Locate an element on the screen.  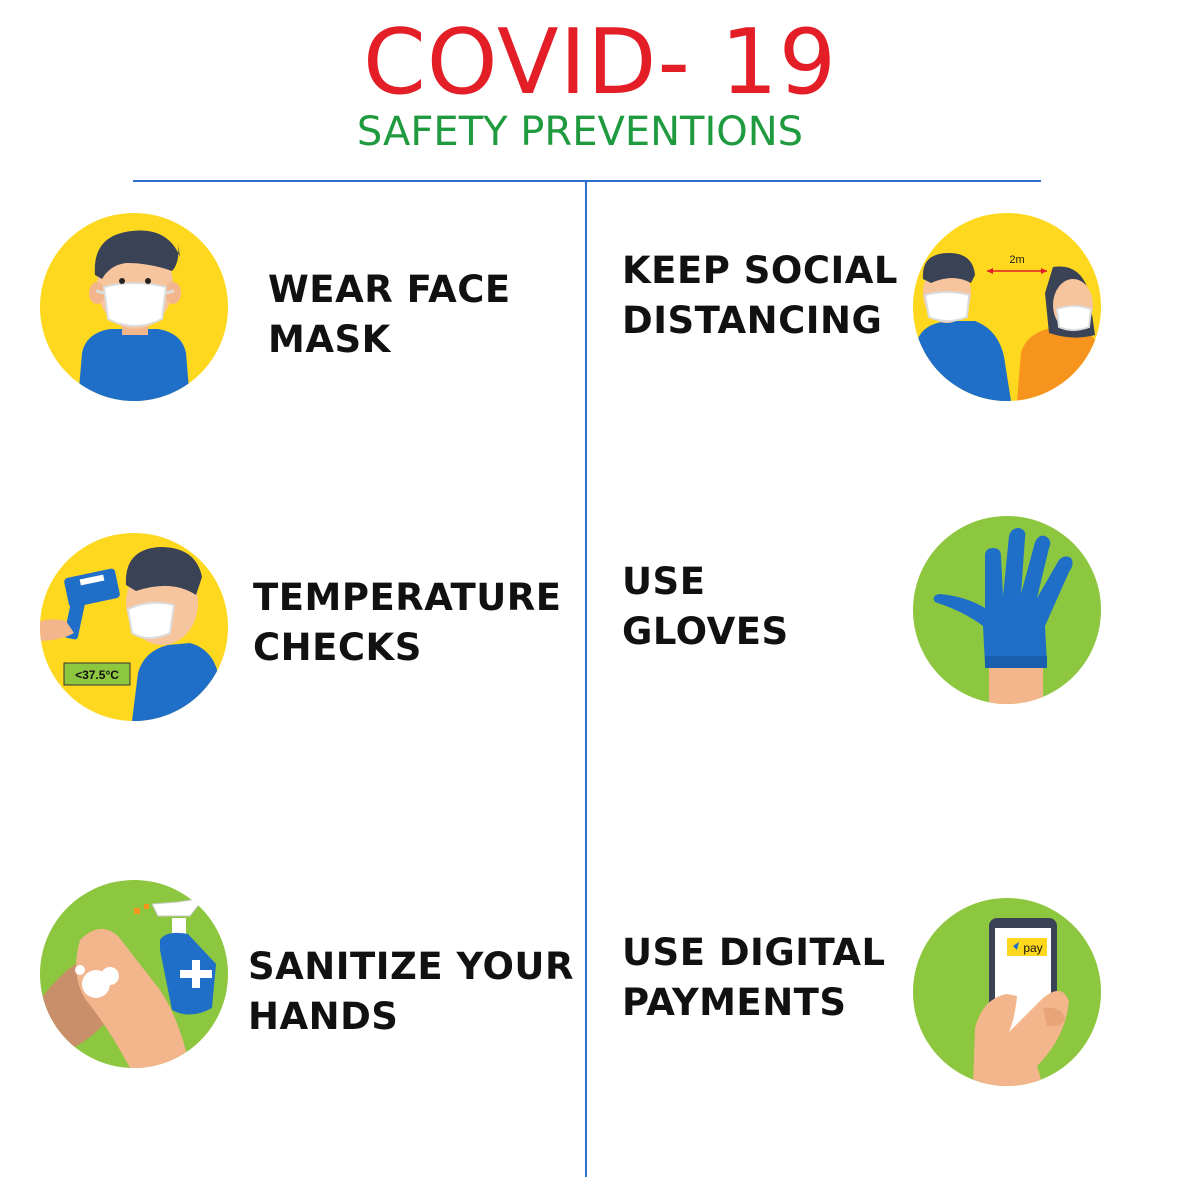
item-label-digital-payments: USE DIGITAL PAYMENTS is located at coordinates (754, 978).